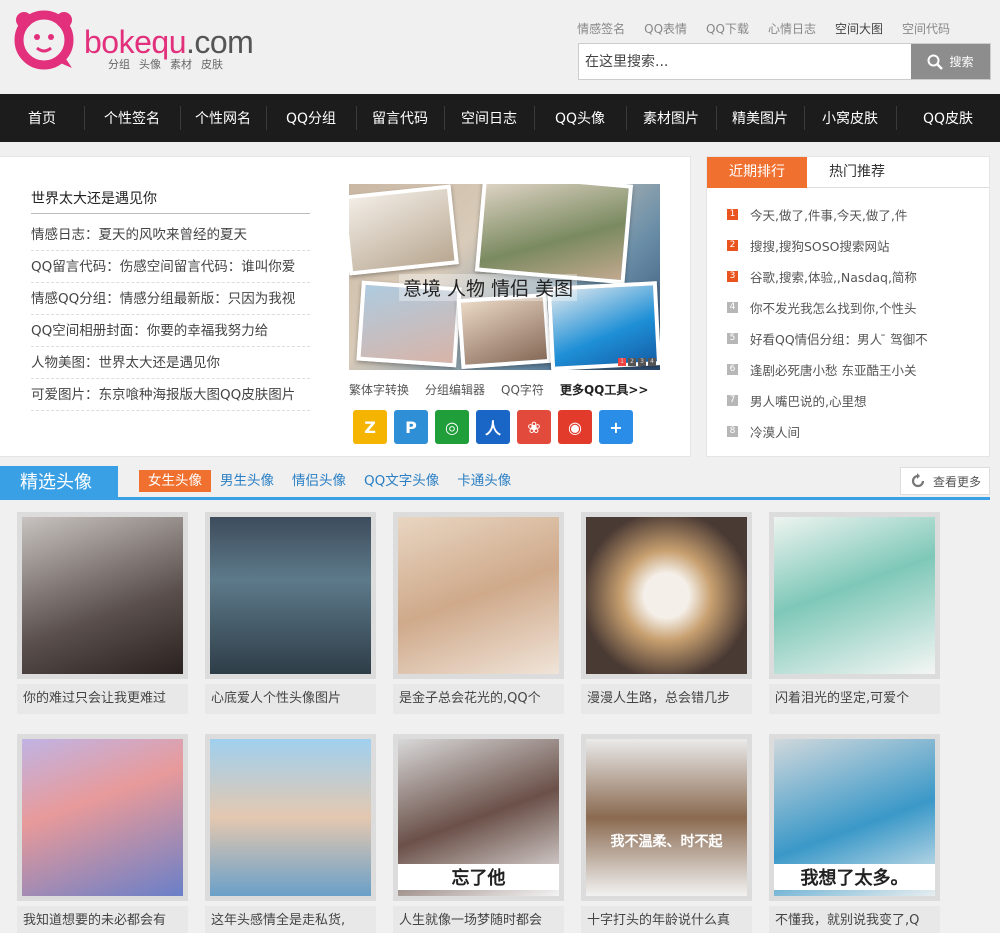  What do you see at coordinates (792, 28) in the screenshot?
I see `toplink-mood-diary: 心情日志` at bounding box center [792, 28].